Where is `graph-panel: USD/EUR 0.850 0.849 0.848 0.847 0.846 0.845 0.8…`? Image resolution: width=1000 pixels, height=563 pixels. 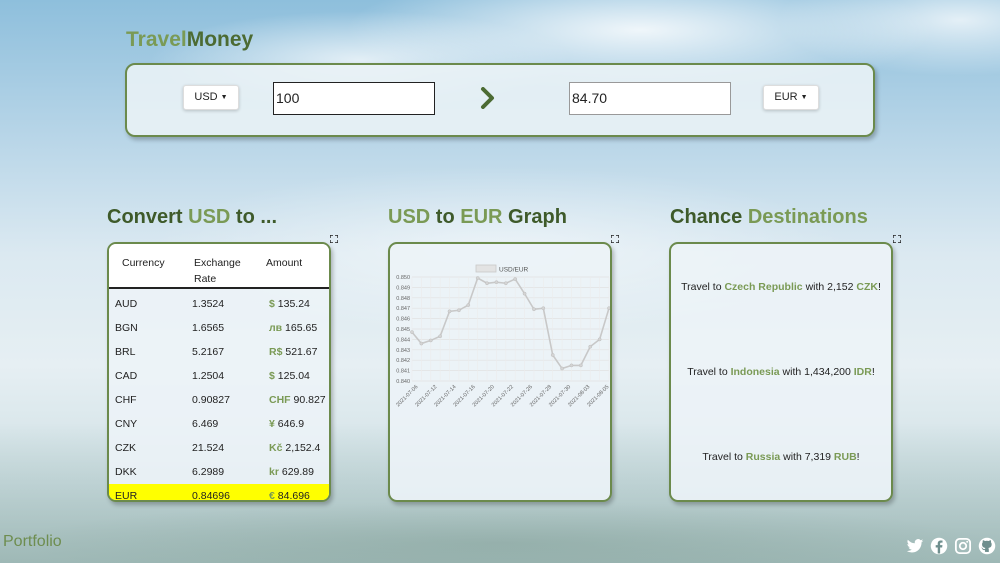
graph-panel: USD/EUR 0.850 0.849 0.848 0.847 0.846 0.845 0.8… is located at coordinates (500, 372).